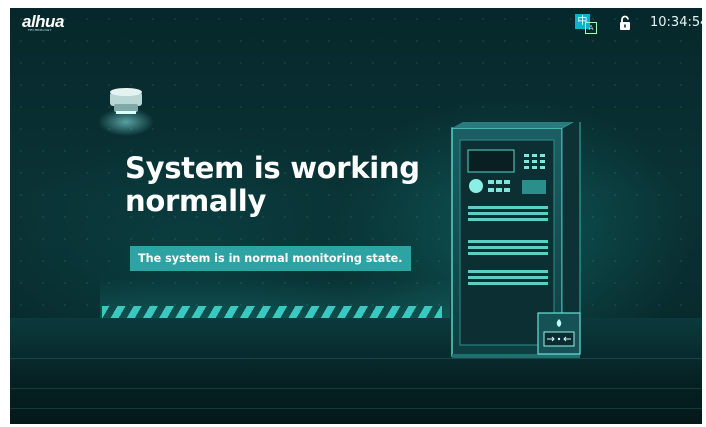 The height and width of the screenshot is (427, 706). I want to click on smoke-detector-icon, so click(126, 112).